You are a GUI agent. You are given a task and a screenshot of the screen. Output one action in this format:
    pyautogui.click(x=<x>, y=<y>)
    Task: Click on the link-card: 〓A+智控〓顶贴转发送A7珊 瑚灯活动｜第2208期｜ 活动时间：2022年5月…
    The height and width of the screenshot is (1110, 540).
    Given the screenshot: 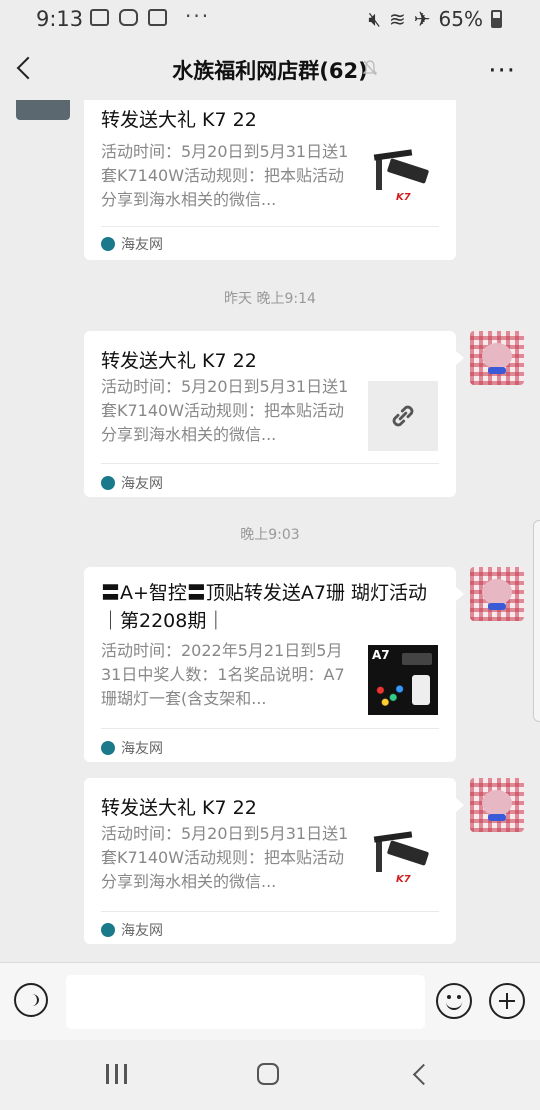 What is the action you would take?
    pyautogui.click(x=274, y=664)
    